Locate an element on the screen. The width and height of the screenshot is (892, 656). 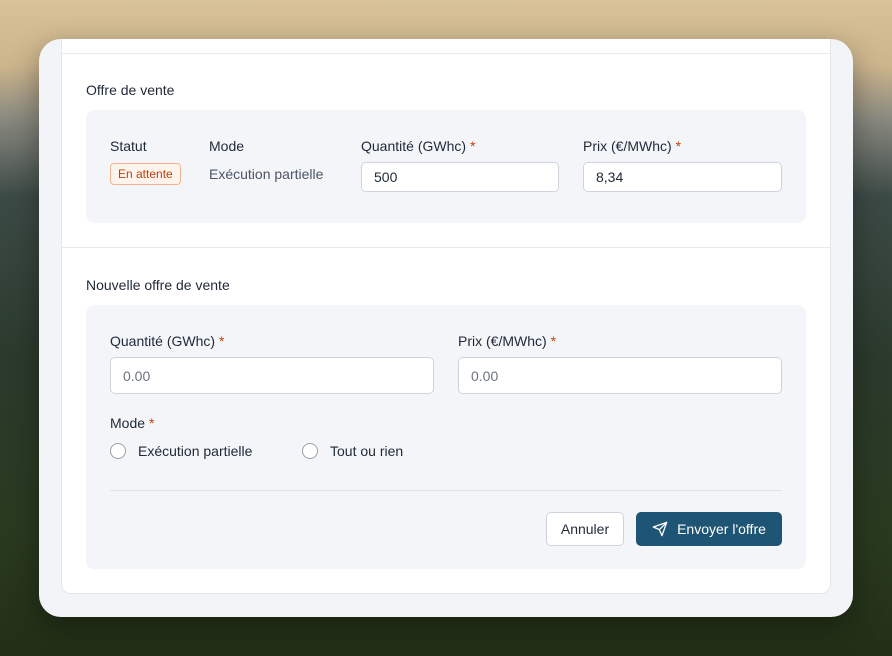
mode-label: Mode is located at coordinates (227, 146).